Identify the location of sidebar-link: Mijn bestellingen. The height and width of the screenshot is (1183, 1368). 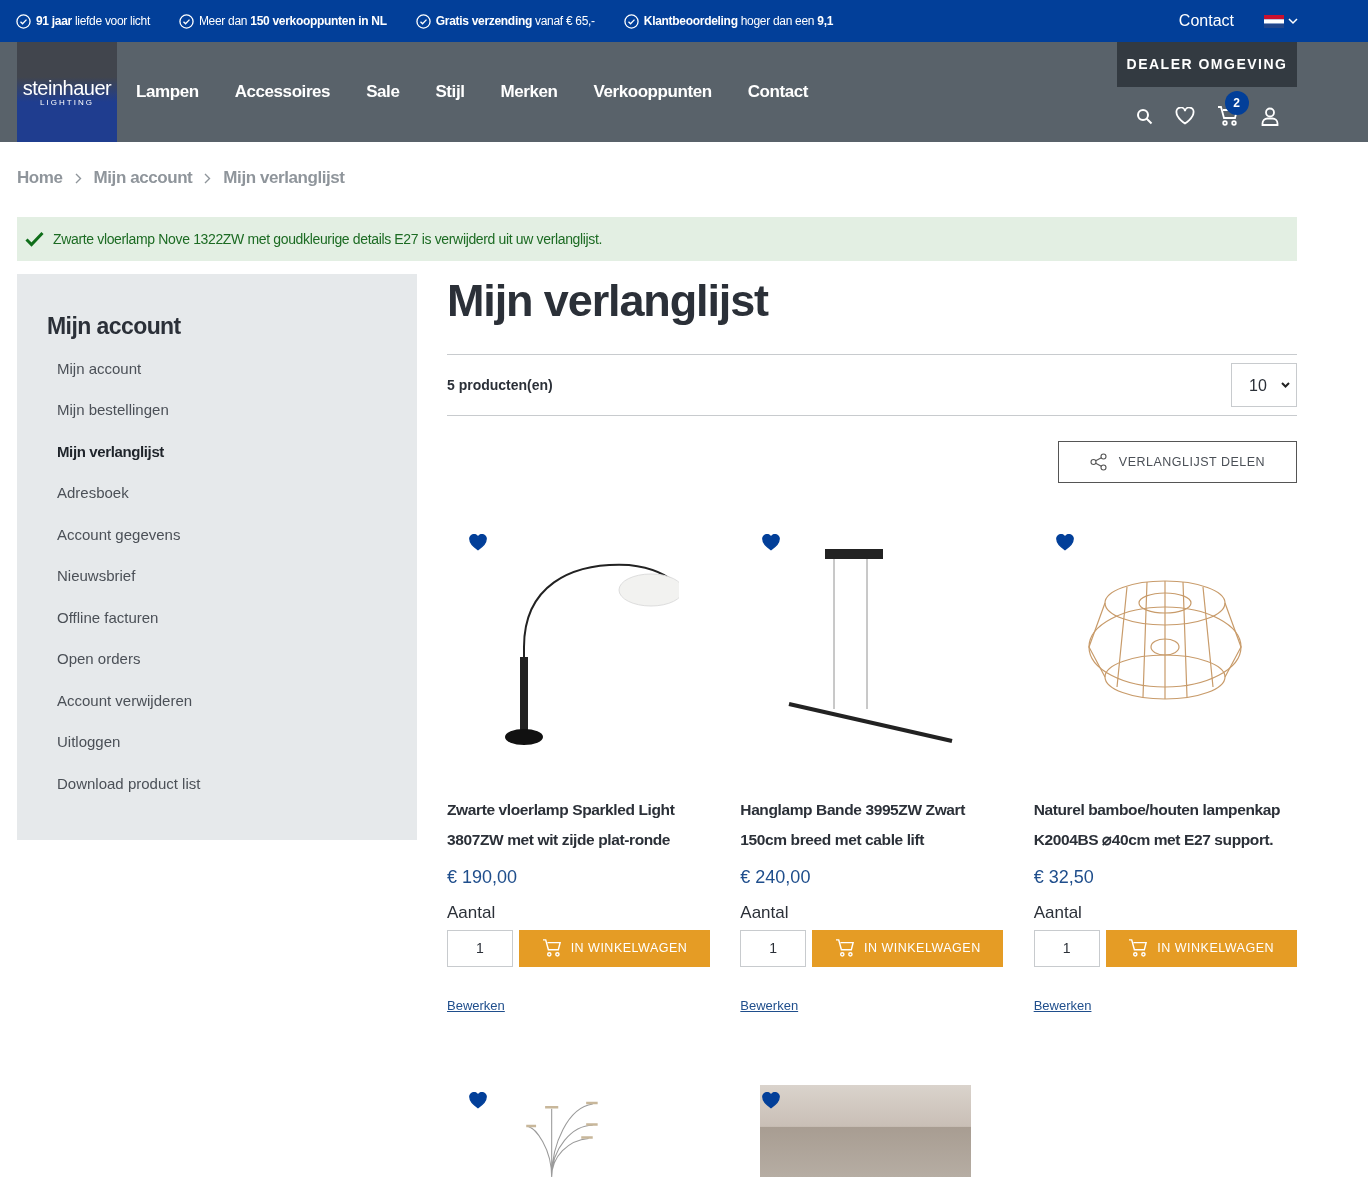
(237, 420).